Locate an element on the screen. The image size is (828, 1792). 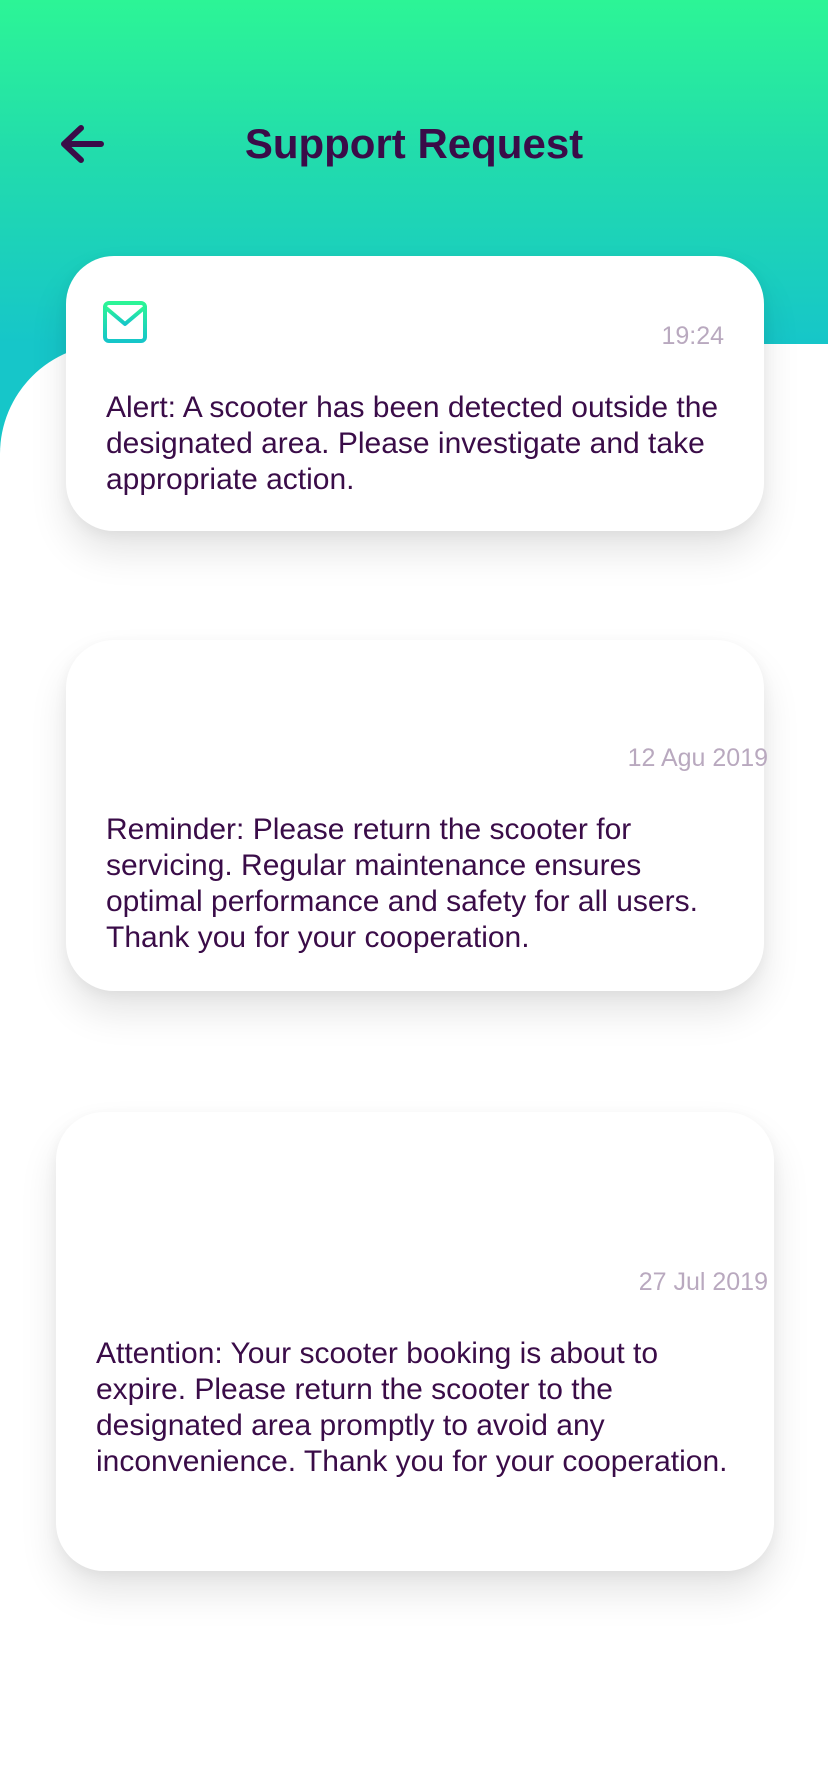
message-time: 12 Agu 2019 is located at coordinates (697, 758).